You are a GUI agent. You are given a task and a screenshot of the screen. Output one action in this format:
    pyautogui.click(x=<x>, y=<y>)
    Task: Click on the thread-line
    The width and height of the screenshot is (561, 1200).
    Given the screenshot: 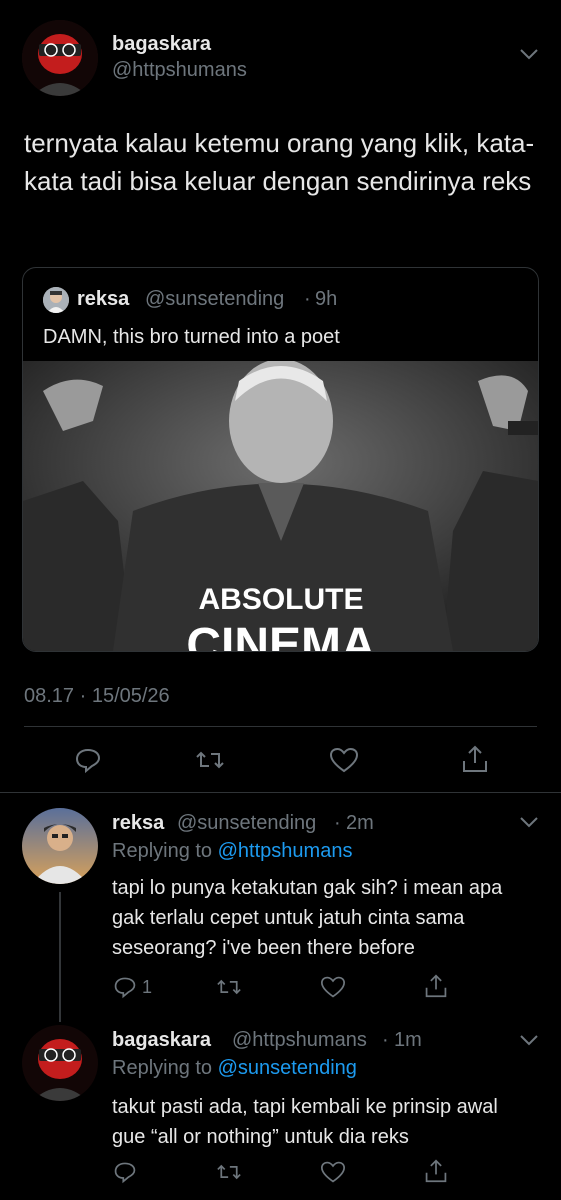 What is the action you would take?
    pyautogui.click(x=60, y=957)
    